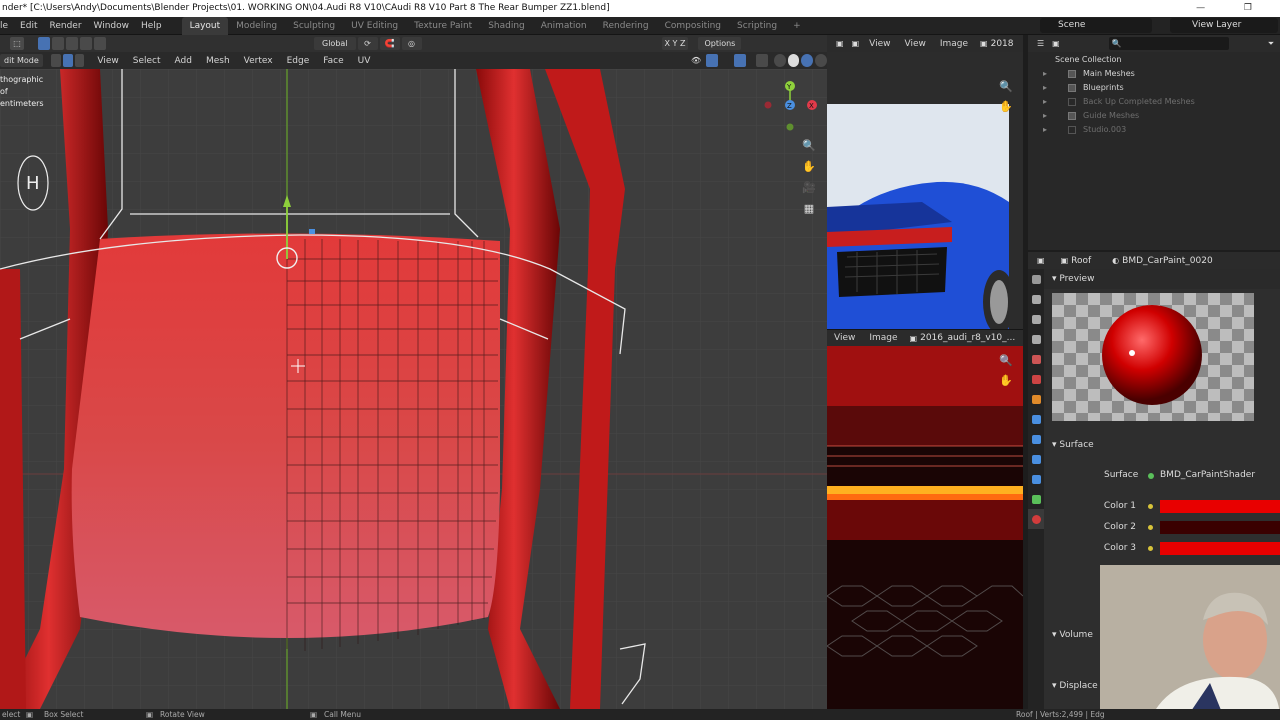 Image resolution: width=1280 pixels, height=720 pixels. Describe the element at coordinates (797, 26) in the screenshot. I see `add-workspace-button: +` at that location.